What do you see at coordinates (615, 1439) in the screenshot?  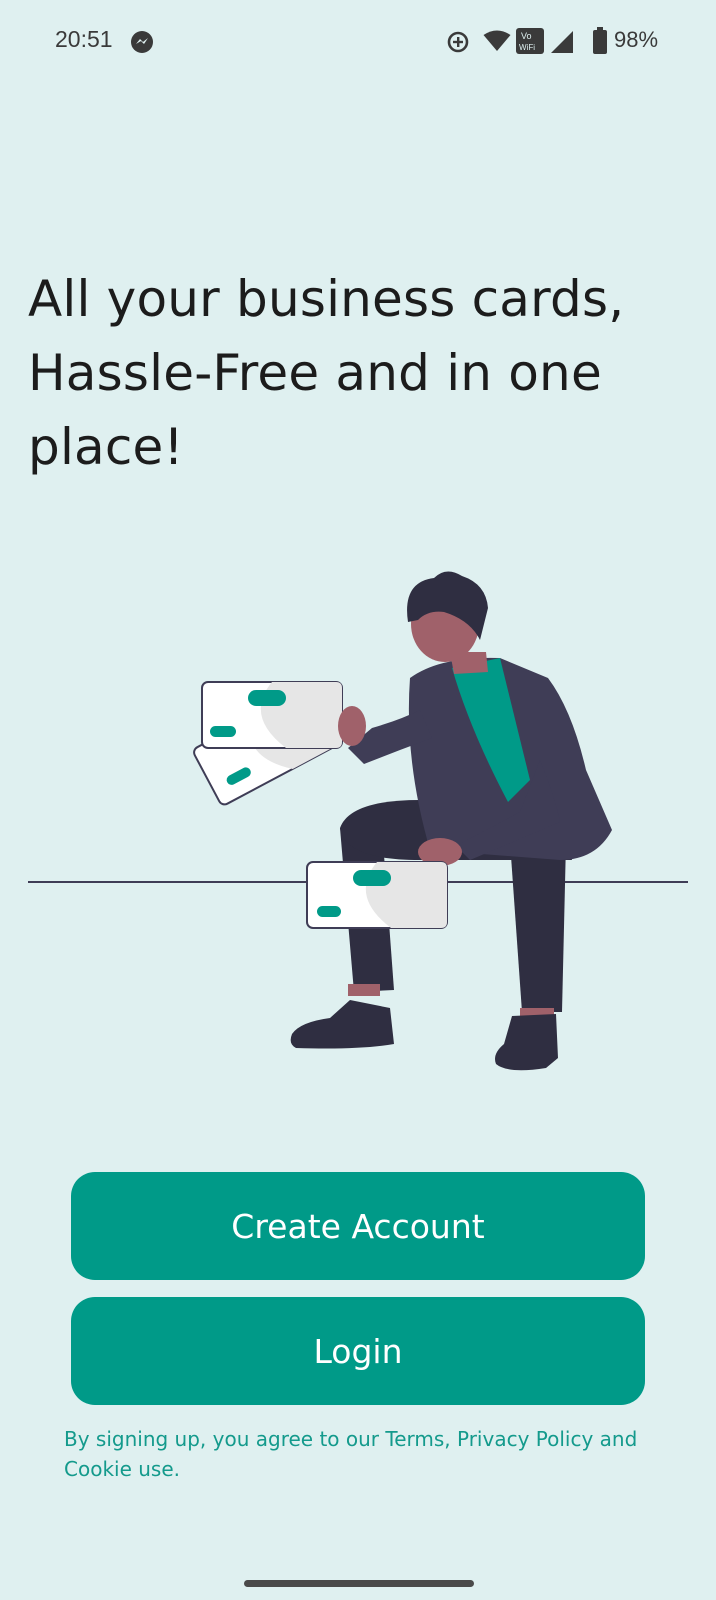 I see `legal-and: and` at bounding box center [615, 1439].